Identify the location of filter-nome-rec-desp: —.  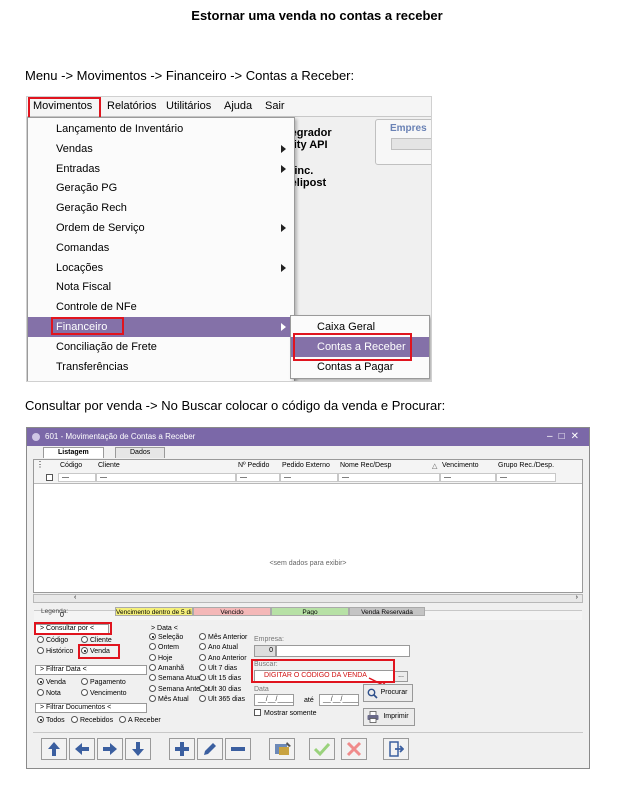
(389, 477).